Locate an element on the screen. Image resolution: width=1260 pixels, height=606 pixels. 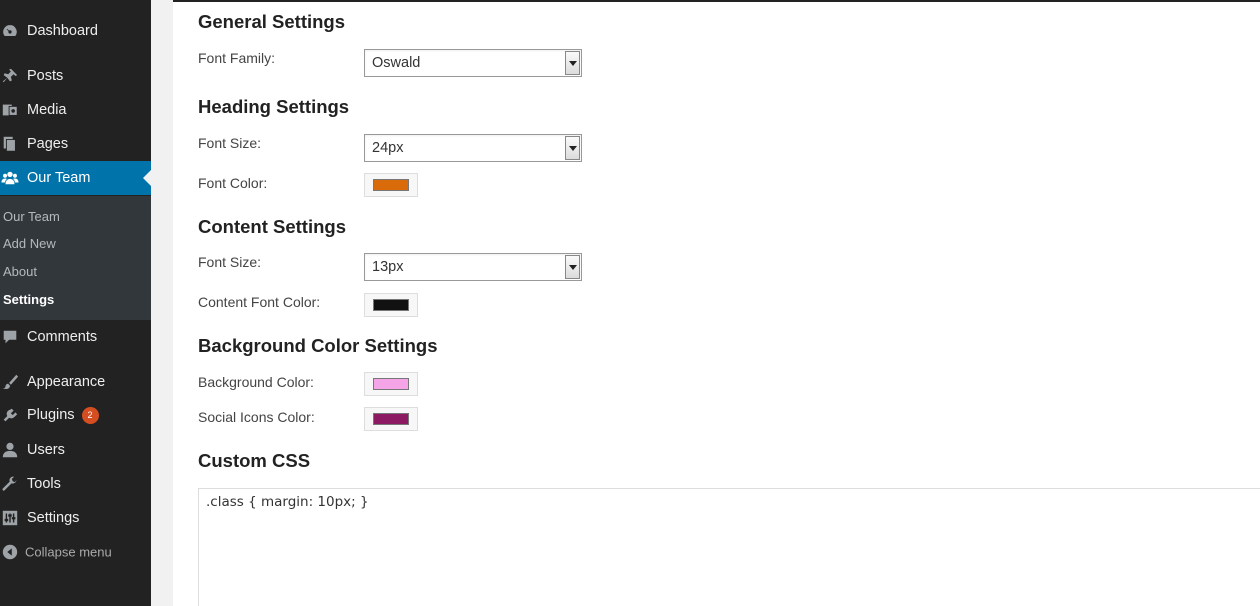
sidebar-item-label: Posts is located at coordinates (45, 76).